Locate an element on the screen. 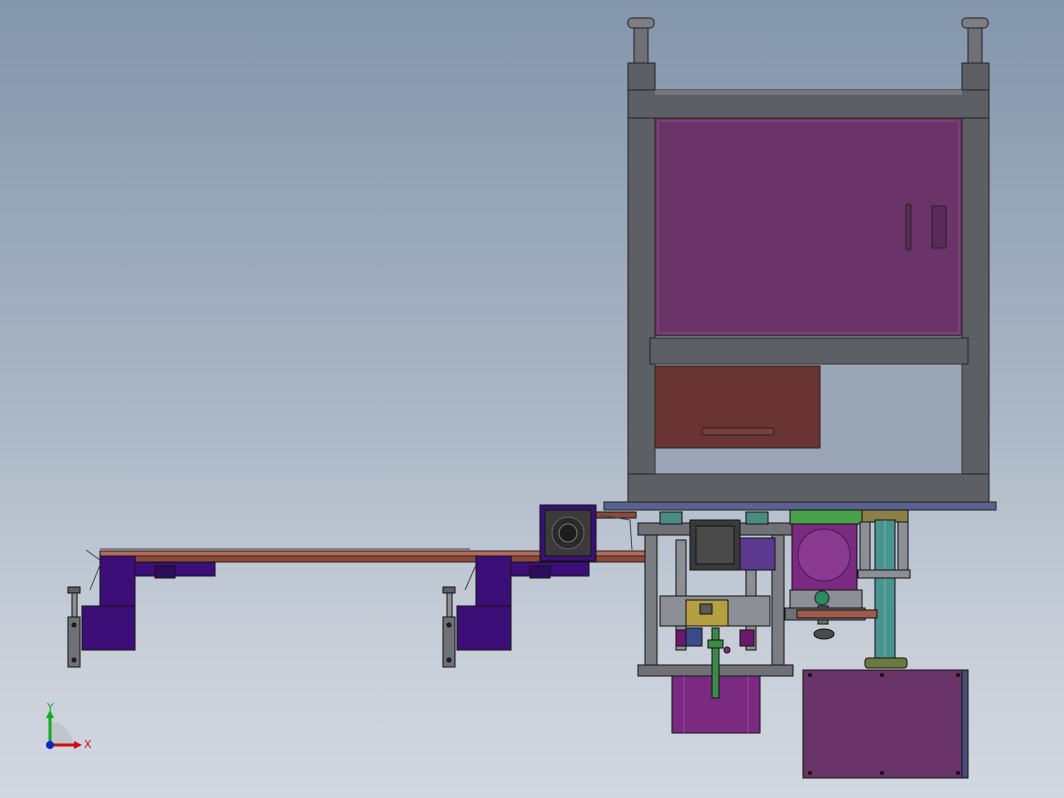 The height and width of the screenshot is (798, 1064). guide-rod-right is located at coordinates (449, 604).